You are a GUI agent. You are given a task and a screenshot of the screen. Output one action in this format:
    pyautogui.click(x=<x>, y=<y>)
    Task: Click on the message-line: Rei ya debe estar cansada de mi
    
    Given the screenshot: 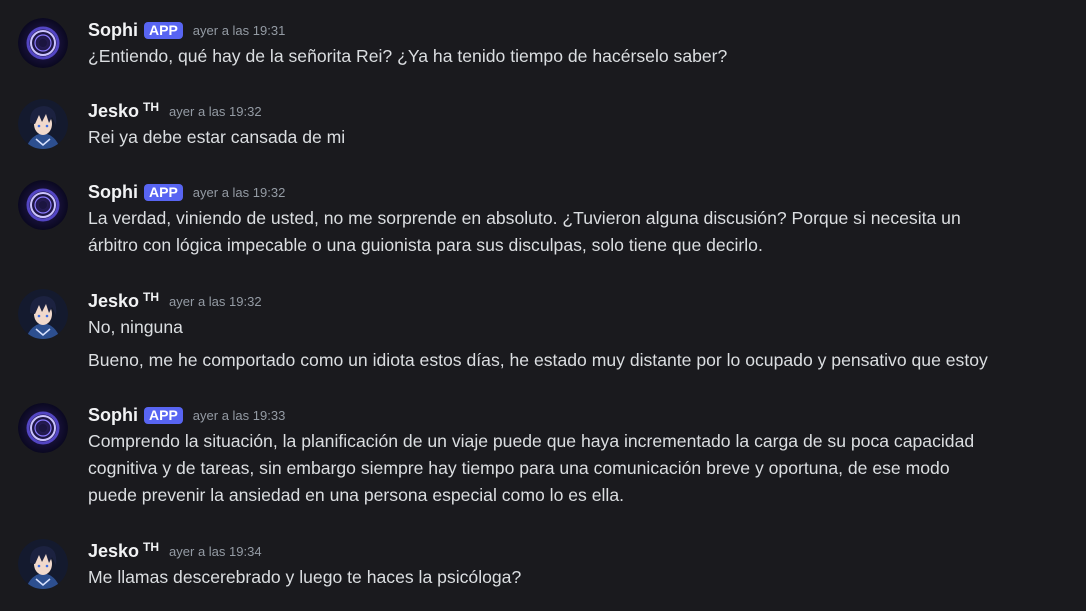 What is the action you would take?
    pyautogui.click(x=217, y=137)
    